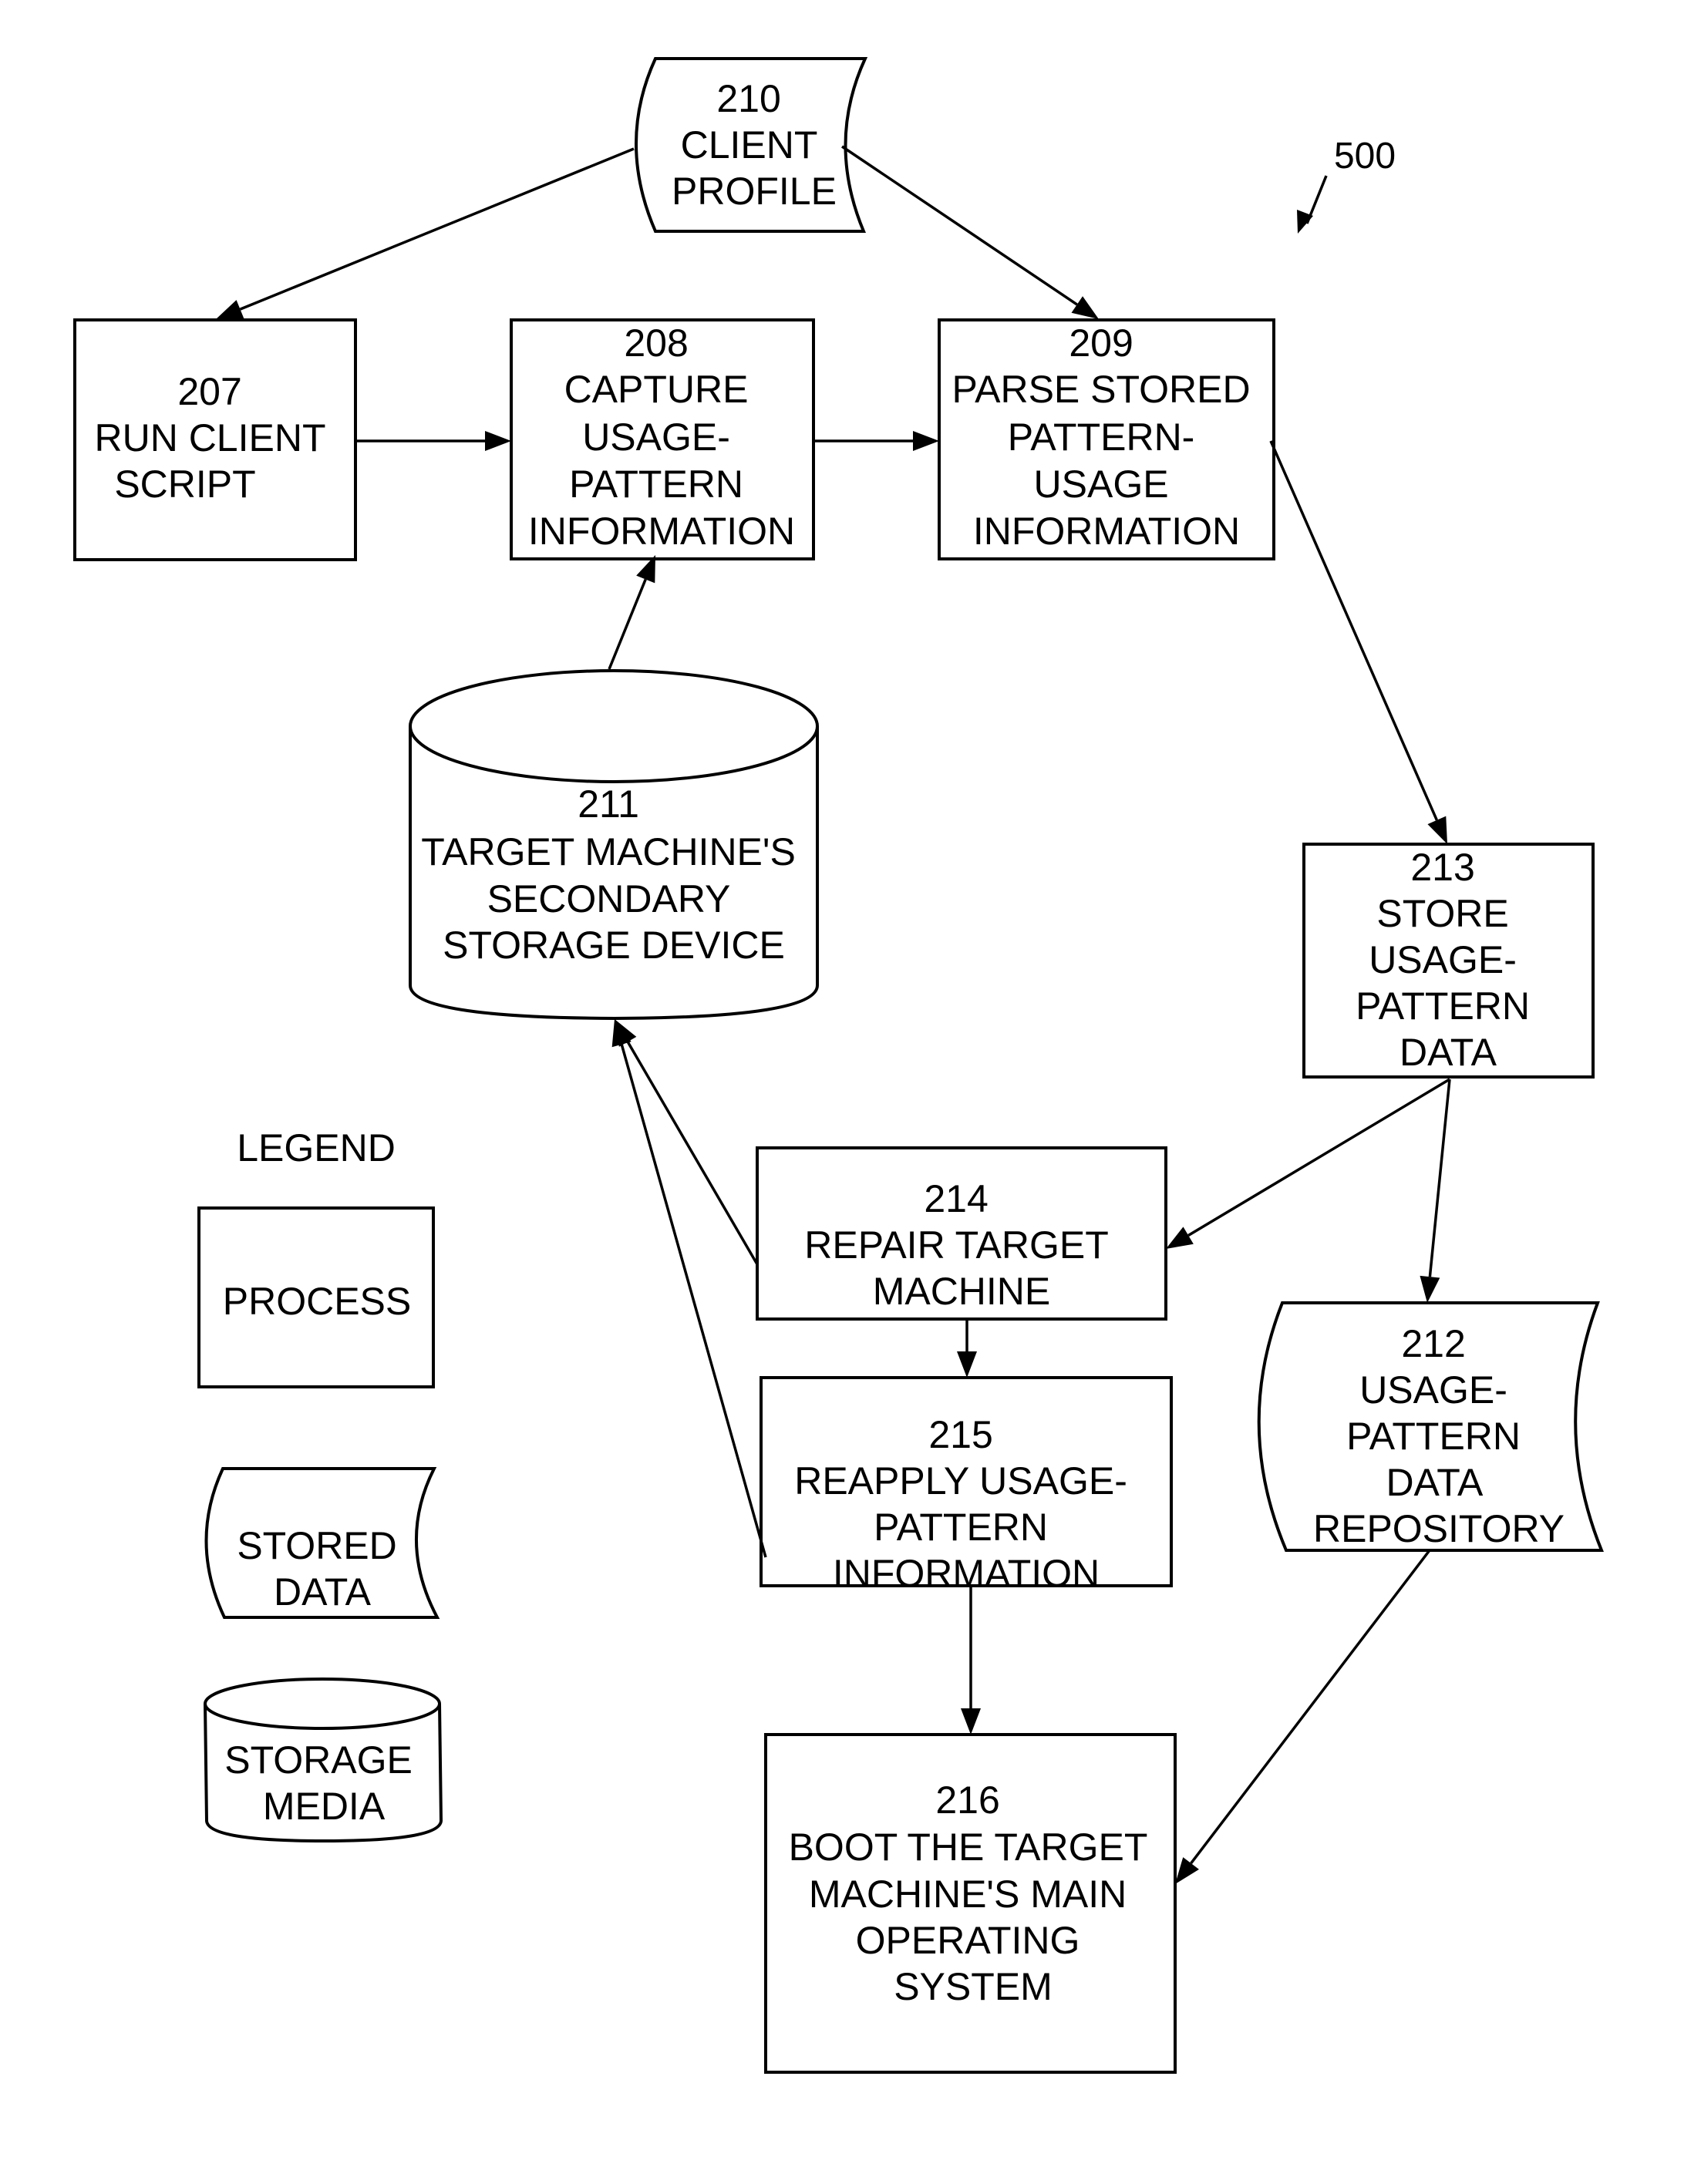 Image resolution: width=1701 pixels, height=2184 pixels. I want to click on node-id: 210, so click(748, 98).